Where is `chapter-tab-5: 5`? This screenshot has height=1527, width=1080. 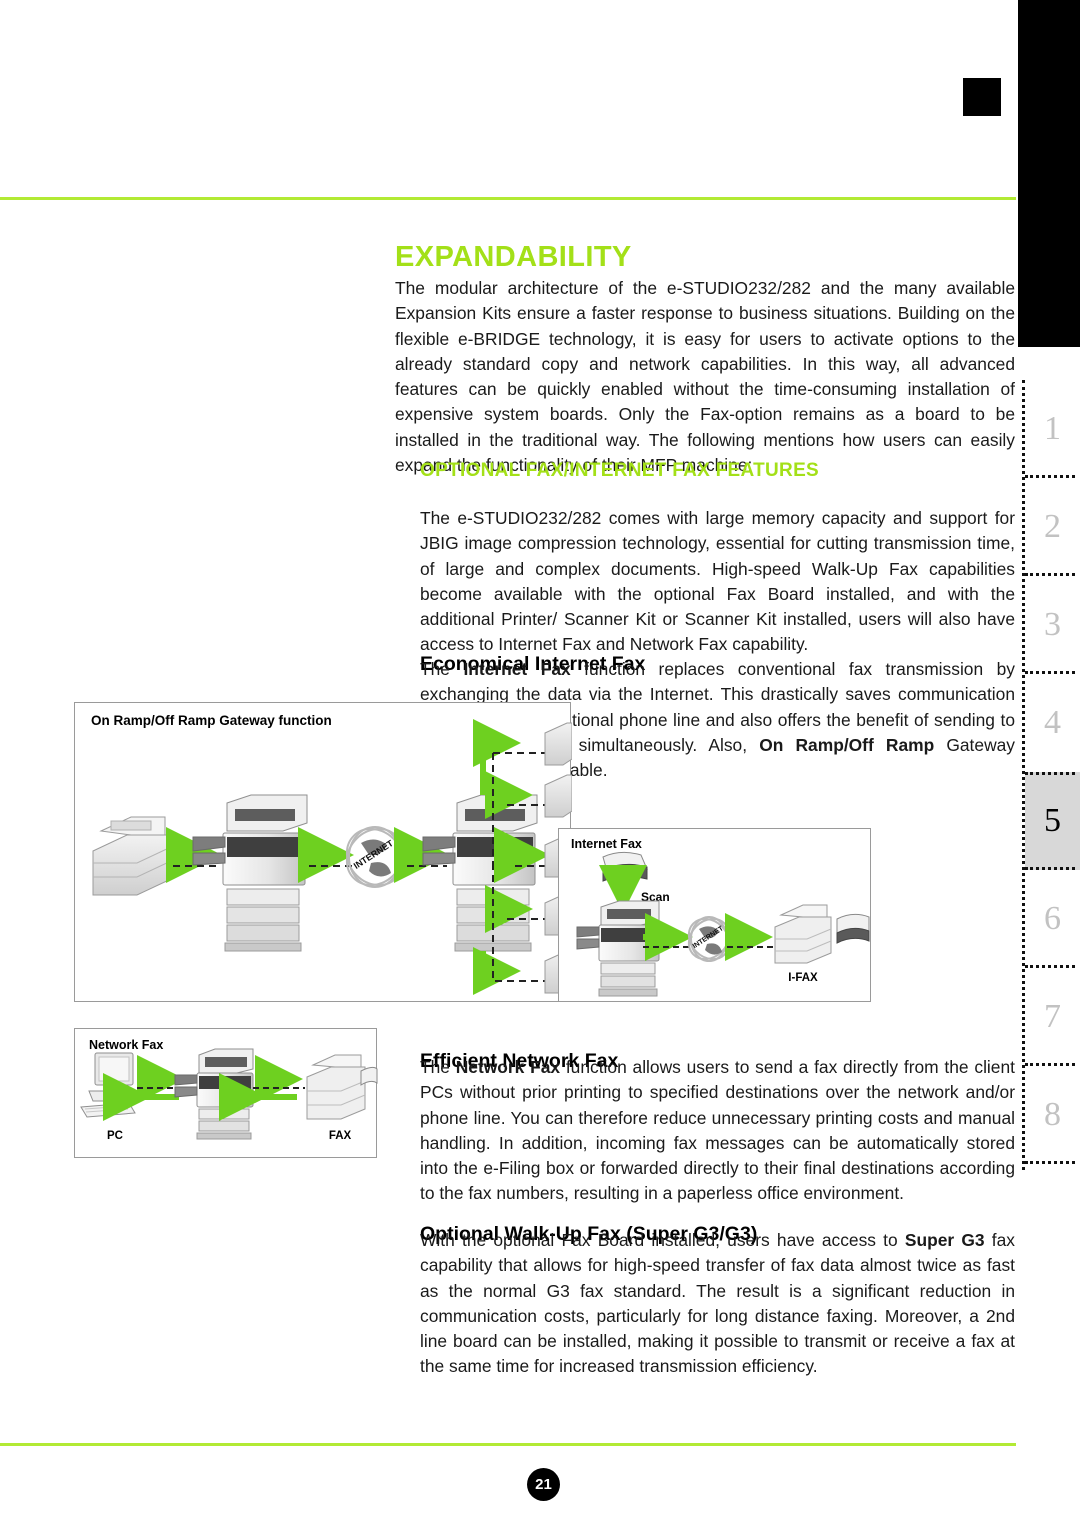 chapter-tab-5: 5 is located at coordinates (1052, 821).